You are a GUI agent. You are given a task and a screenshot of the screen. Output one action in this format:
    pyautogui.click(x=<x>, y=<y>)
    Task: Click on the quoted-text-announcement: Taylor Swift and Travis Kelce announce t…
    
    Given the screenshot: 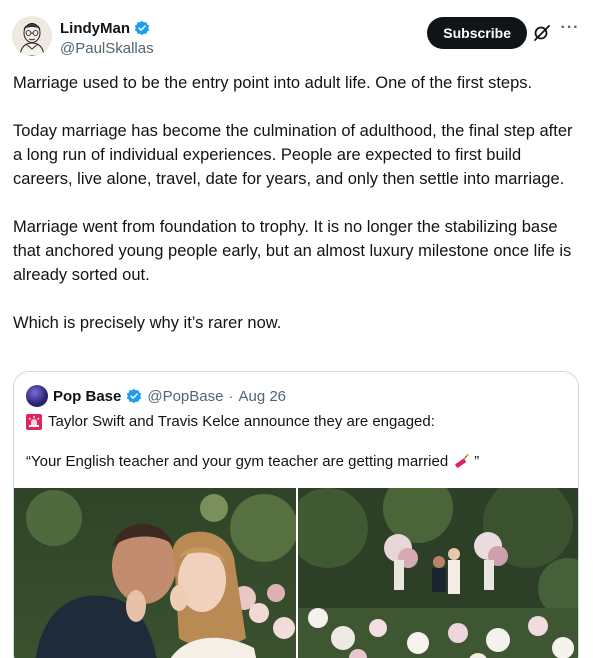 What is the action you would take?
    pyautogui.click(x=241, y=421)
    